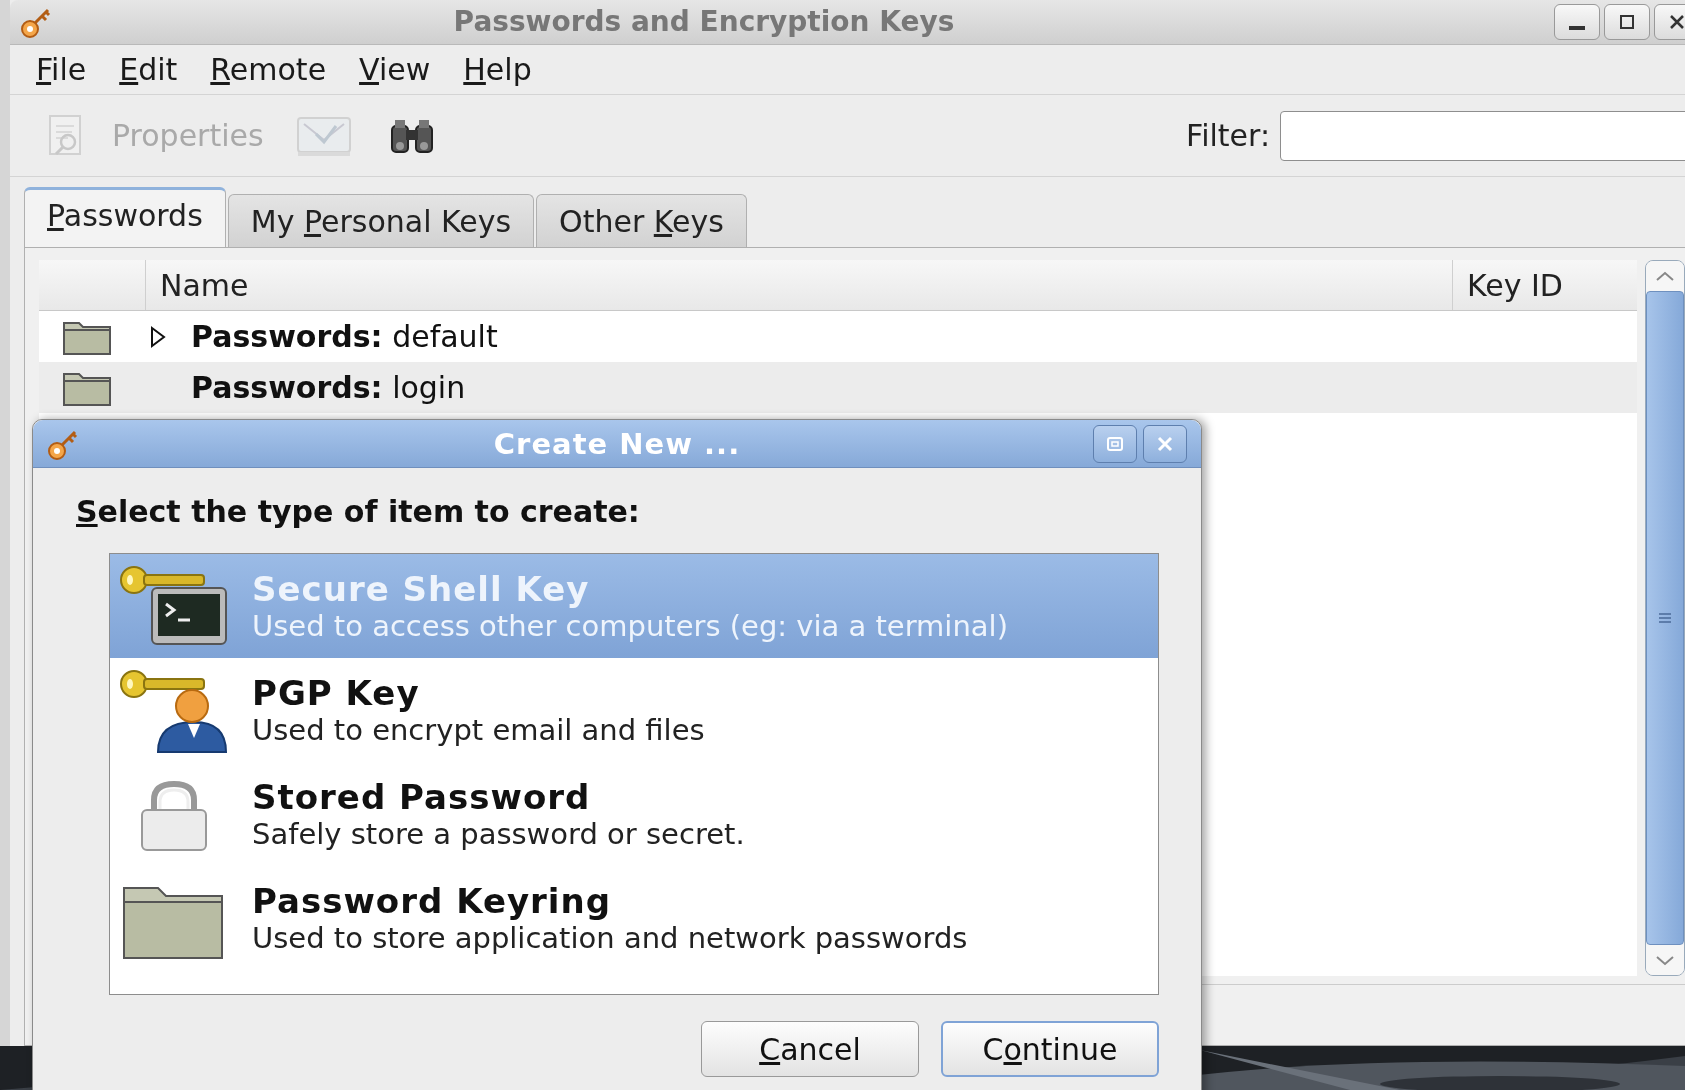 The height and width of the screenshot is (1090, 1685). I want to click on item-description: Used to access other computers (eg: via a terminal), so click(630, 626).